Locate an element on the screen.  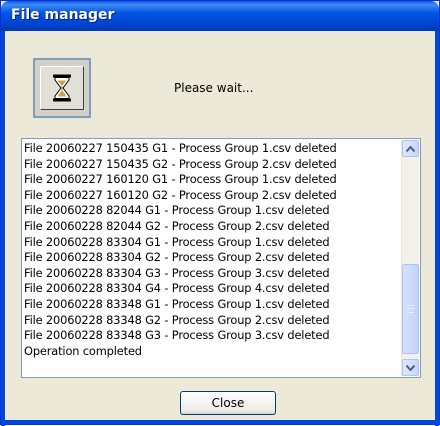
status-icon-frame is located at coordinates (62, 88).